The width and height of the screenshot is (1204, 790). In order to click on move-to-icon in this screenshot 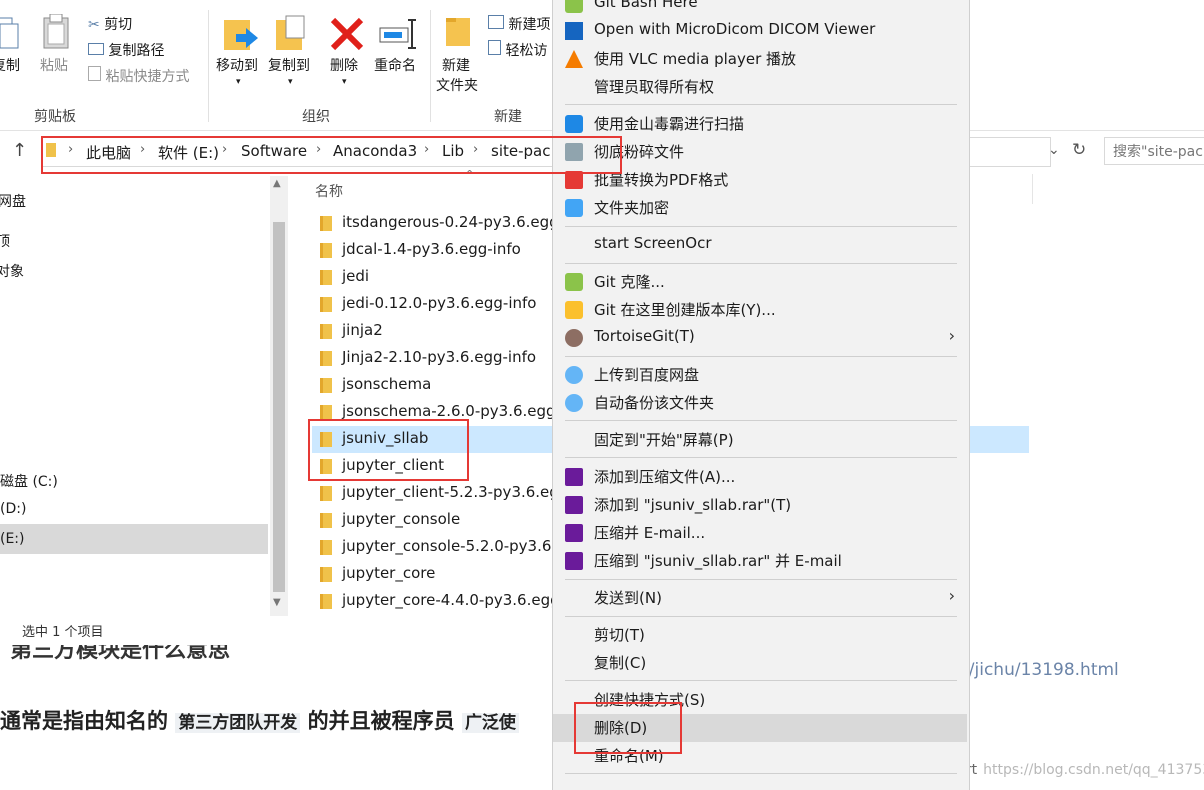, I will do `click(241, 35)`.